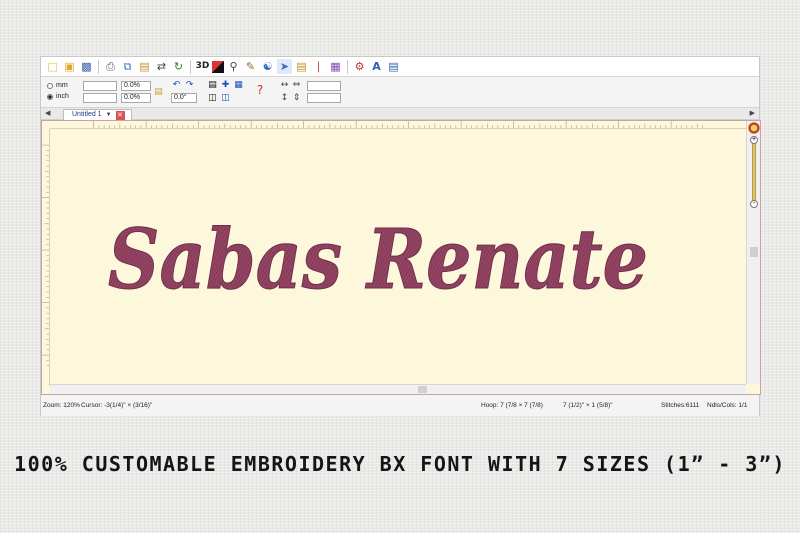 The image size is (800, 533). I want to click on tab-untitled-1: Untitled 1 ▼ ✕, so click(97, 114).